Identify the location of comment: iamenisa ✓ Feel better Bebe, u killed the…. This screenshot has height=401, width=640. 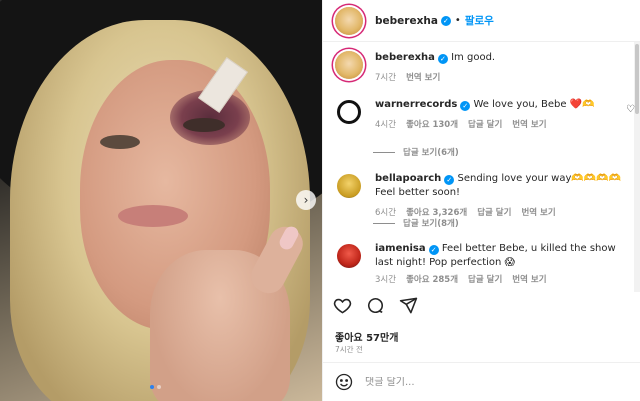
(485, 264).